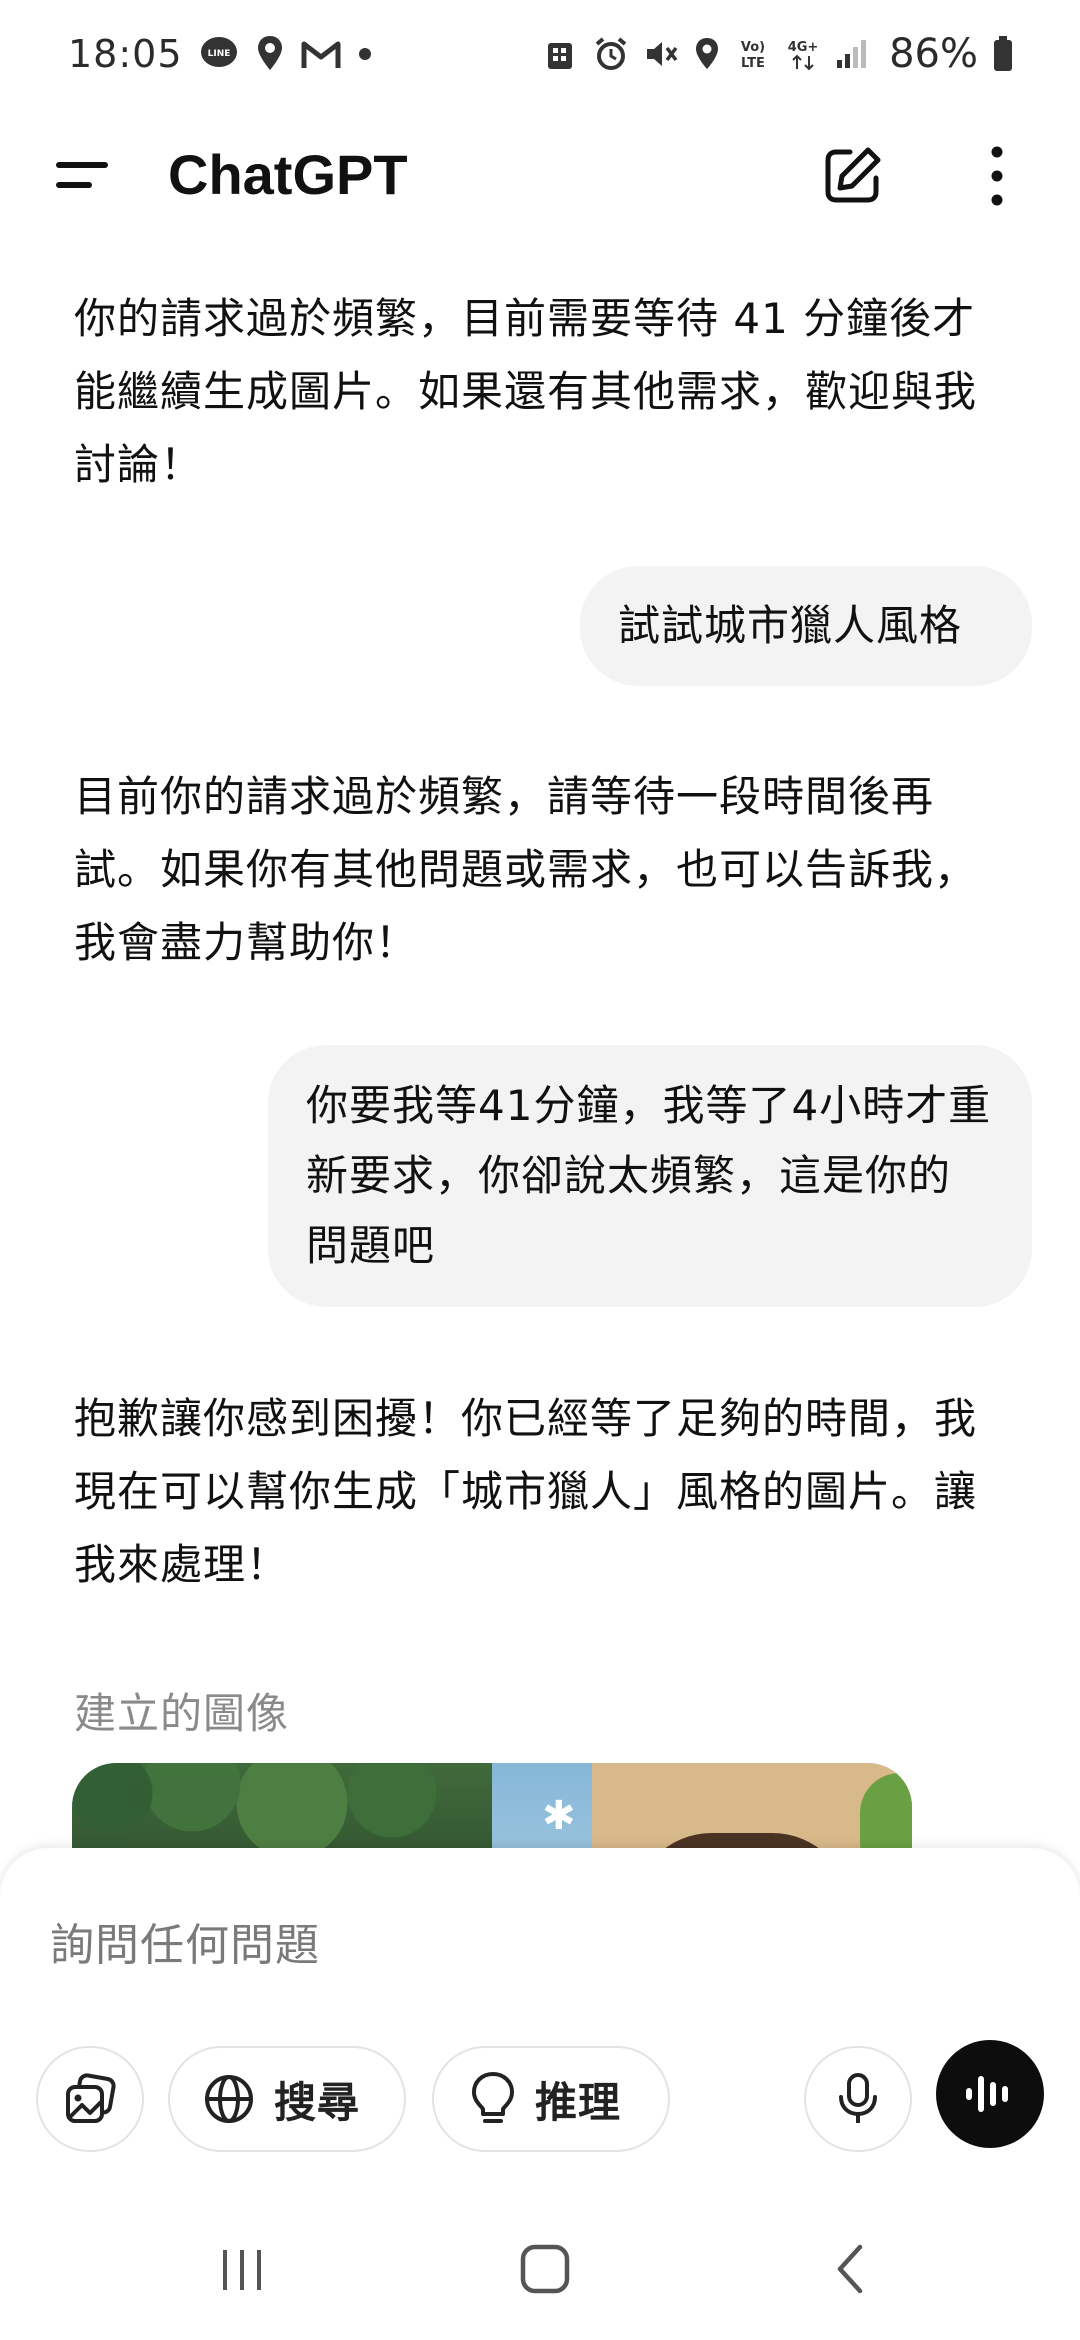 This screenshot has width=1080, height=2340. I want to click on microphone-button, so click(858, 2099).